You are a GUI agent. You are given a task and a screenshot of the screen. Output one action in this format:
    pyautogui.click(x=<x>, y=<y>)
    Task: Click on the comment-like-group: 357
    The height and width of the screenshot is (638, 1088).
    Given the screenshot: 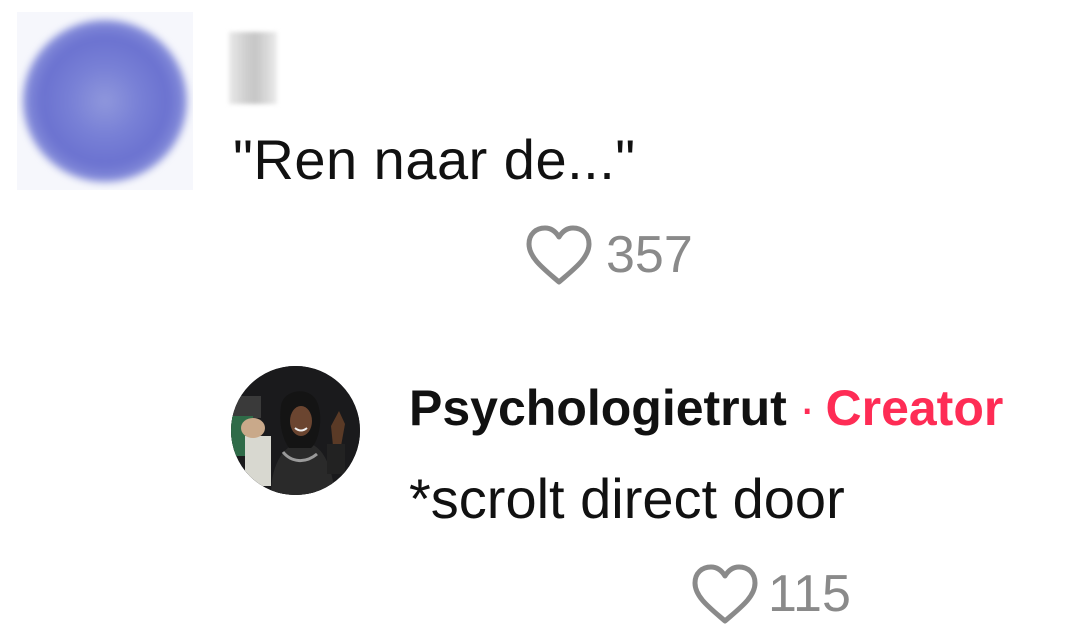 What is the action you would take?
    pyautogui.click(x=608, y=255)
    